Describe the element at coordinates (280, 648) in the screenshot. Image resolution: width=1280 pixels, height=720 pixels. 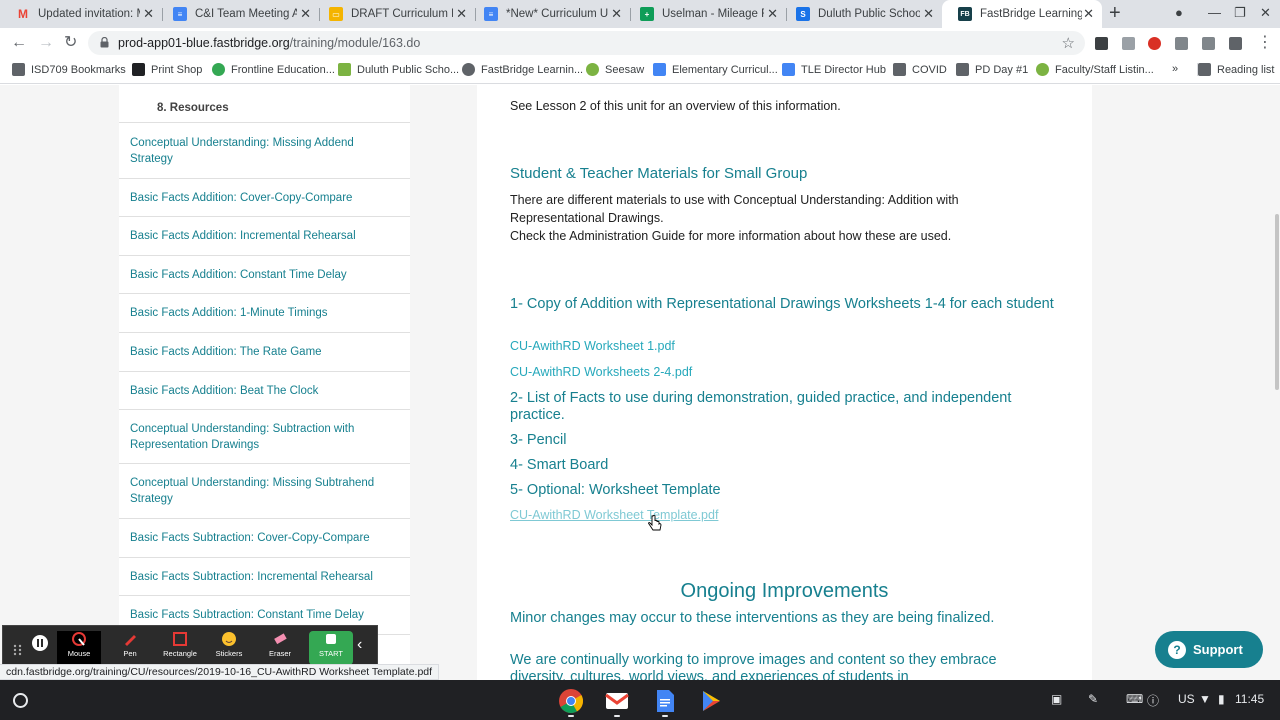
I see `eraser-tool: Eraser` at that location.